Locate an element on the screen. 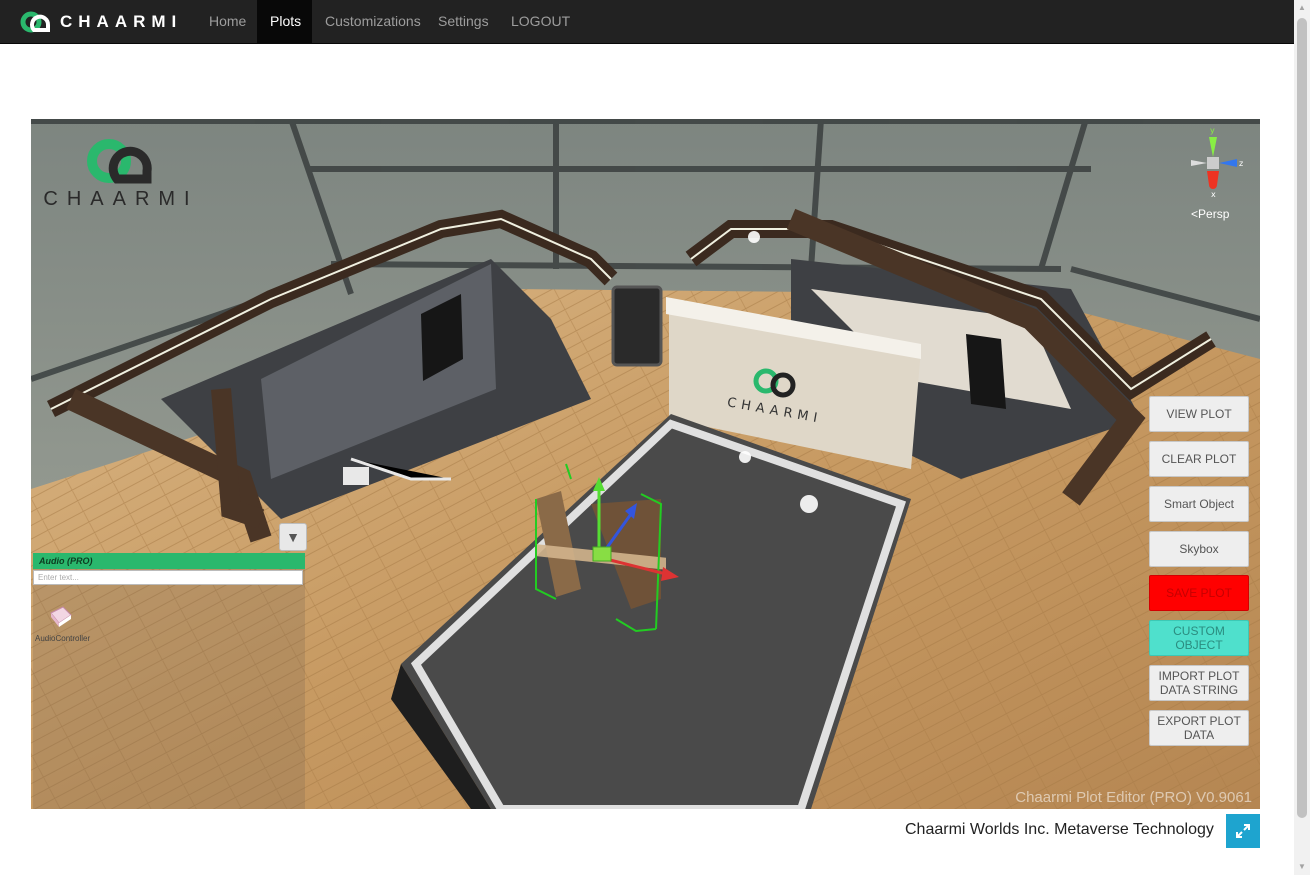 The image size is (1310, 875). perspective-label: <Persp is located at coordinates (1210, 214).